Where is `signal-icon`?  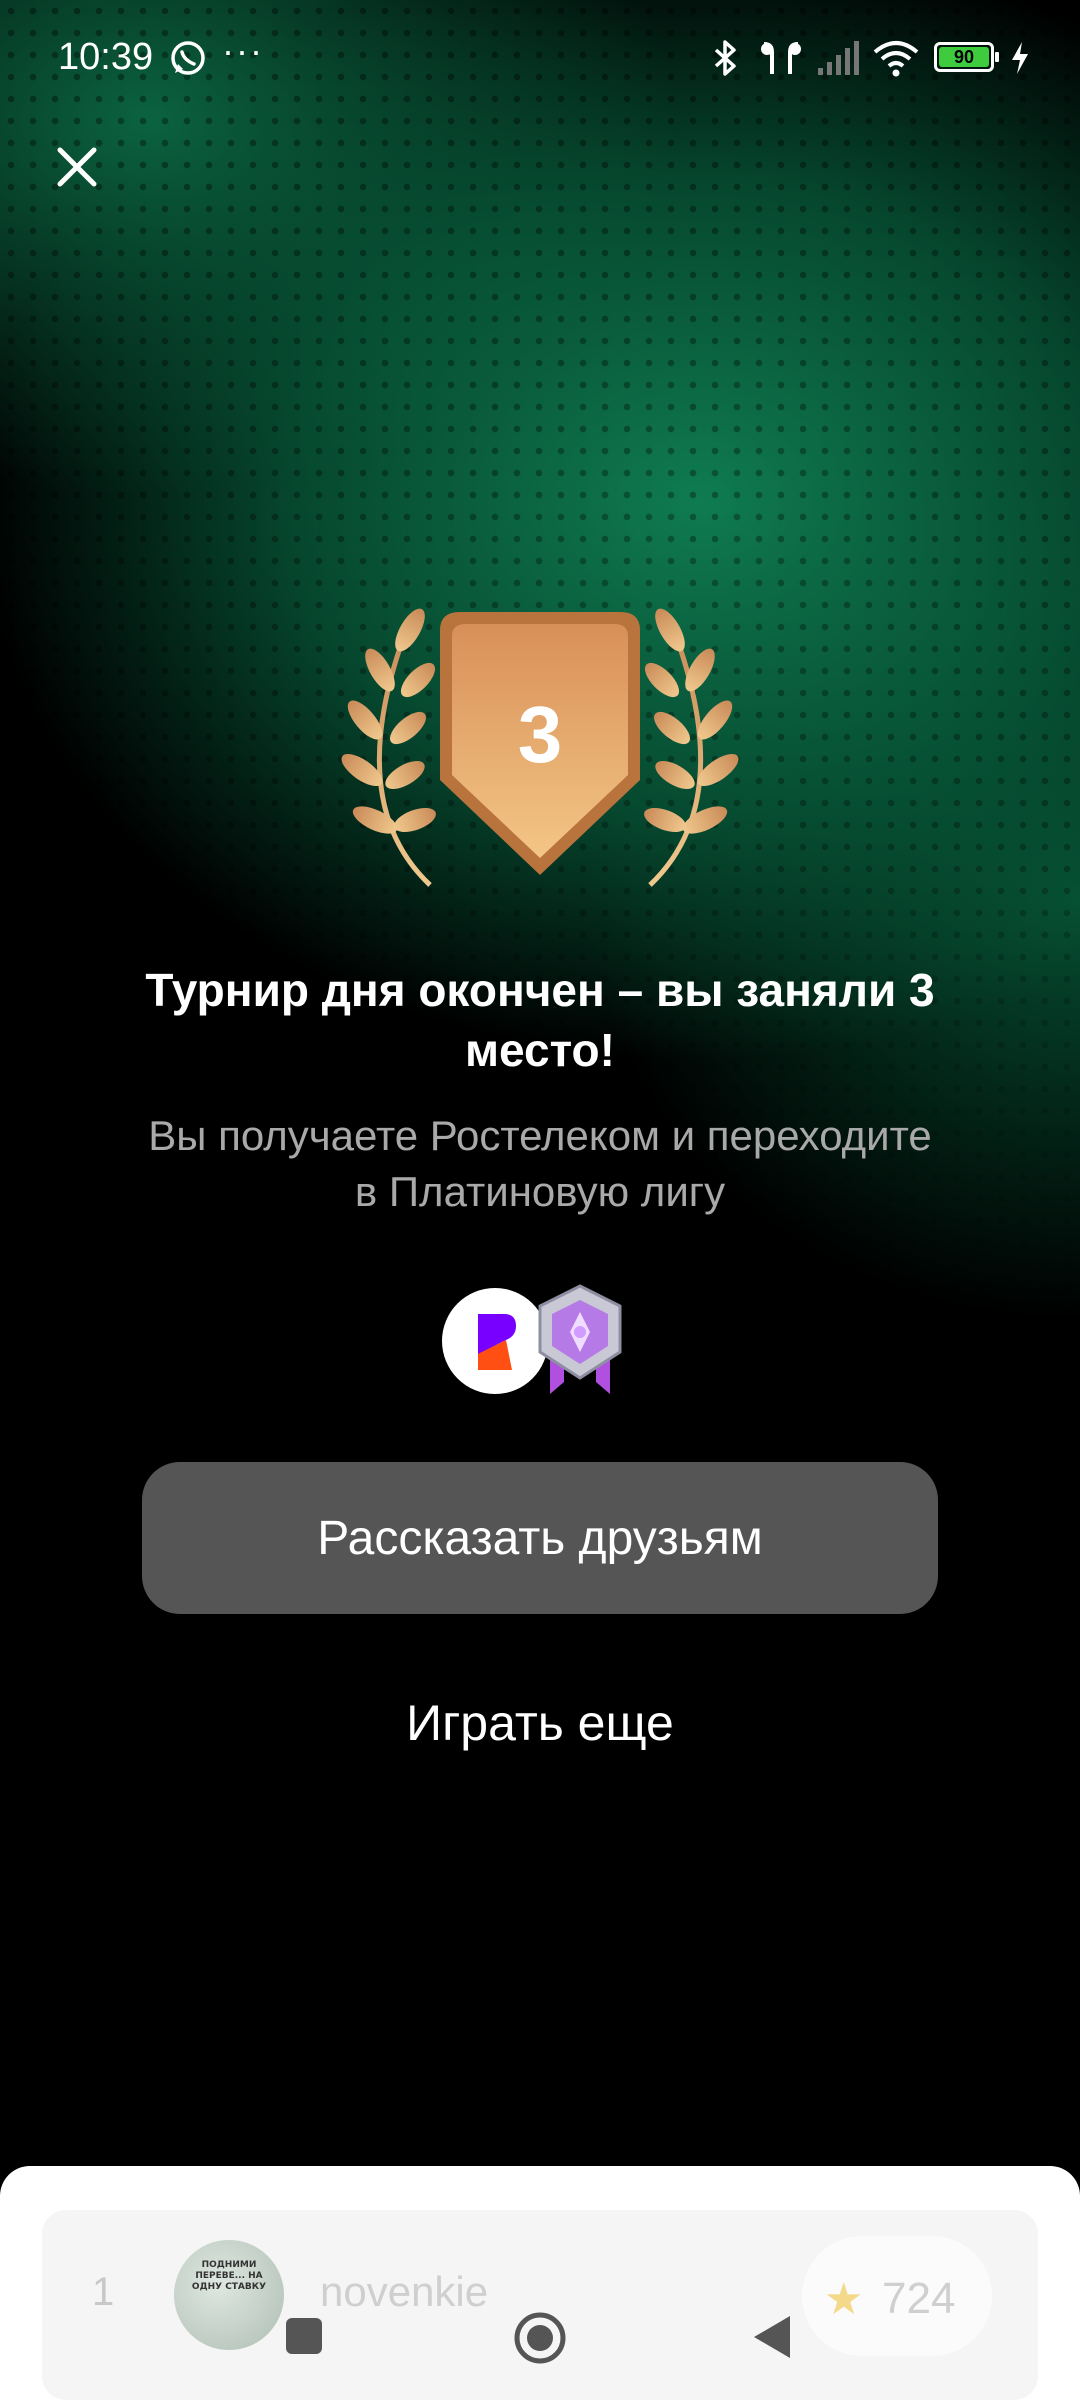 signal-icon is located at coordinates (838, 60).